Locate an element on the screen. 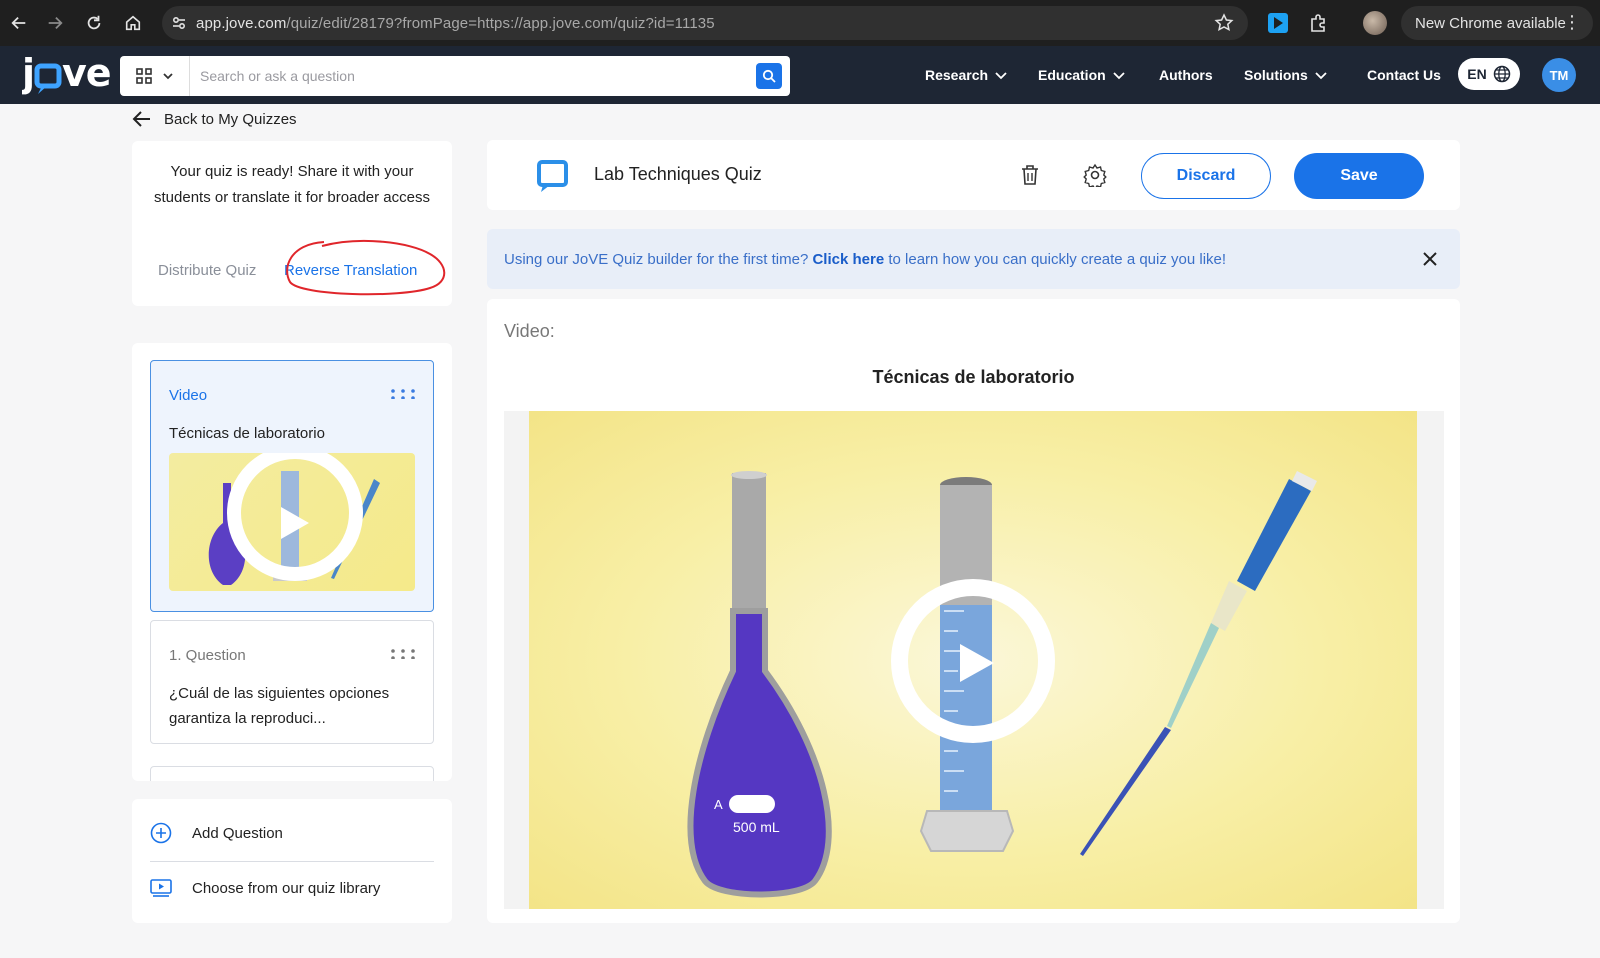 This screenshot has width=1600, height=958. tab-distribute-quiz: Distribute Quiz is located at coordinates (207, 270).